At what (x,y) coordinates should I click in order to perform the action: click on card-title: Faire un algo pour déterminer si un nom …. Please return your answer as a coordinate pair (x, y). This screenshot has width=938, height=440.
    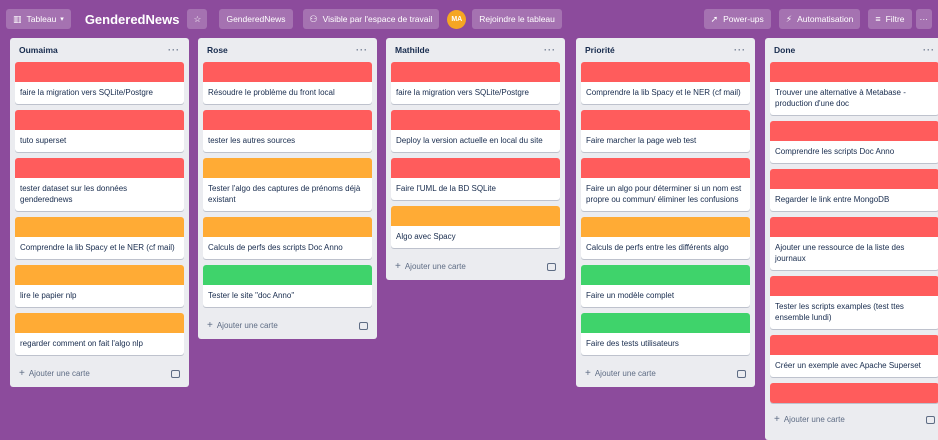
    Looking at the image, I should click on (664, 194).